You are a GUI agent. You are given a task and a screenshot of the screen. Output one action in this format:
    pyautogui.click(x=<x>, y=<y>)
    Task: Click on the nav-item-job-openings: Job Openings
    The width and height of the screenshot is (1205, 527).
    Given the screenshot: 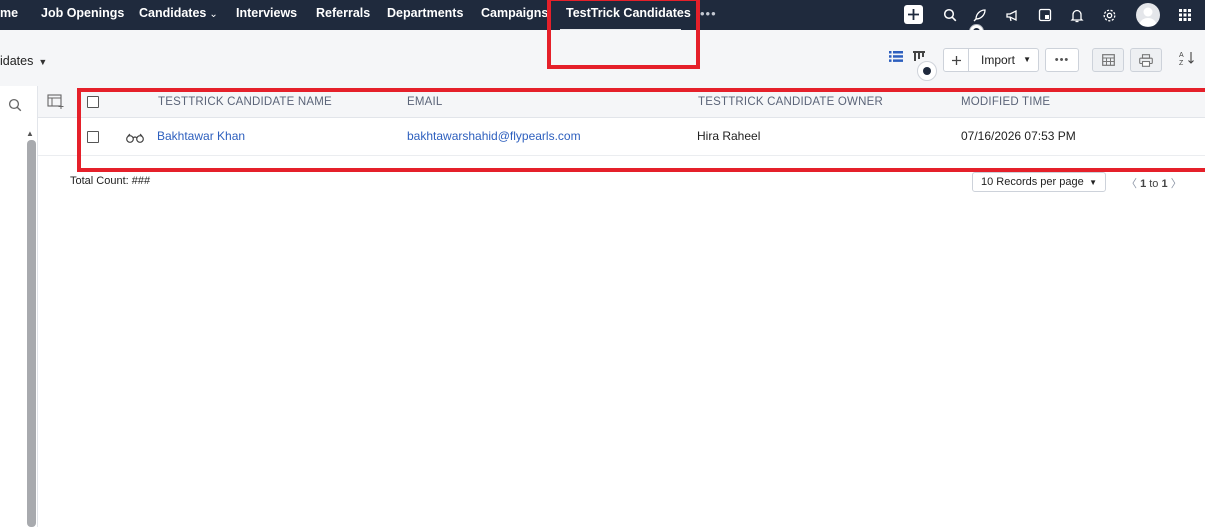 What is the action you would take?
    pyautogui.click(x=82, y=15)
    